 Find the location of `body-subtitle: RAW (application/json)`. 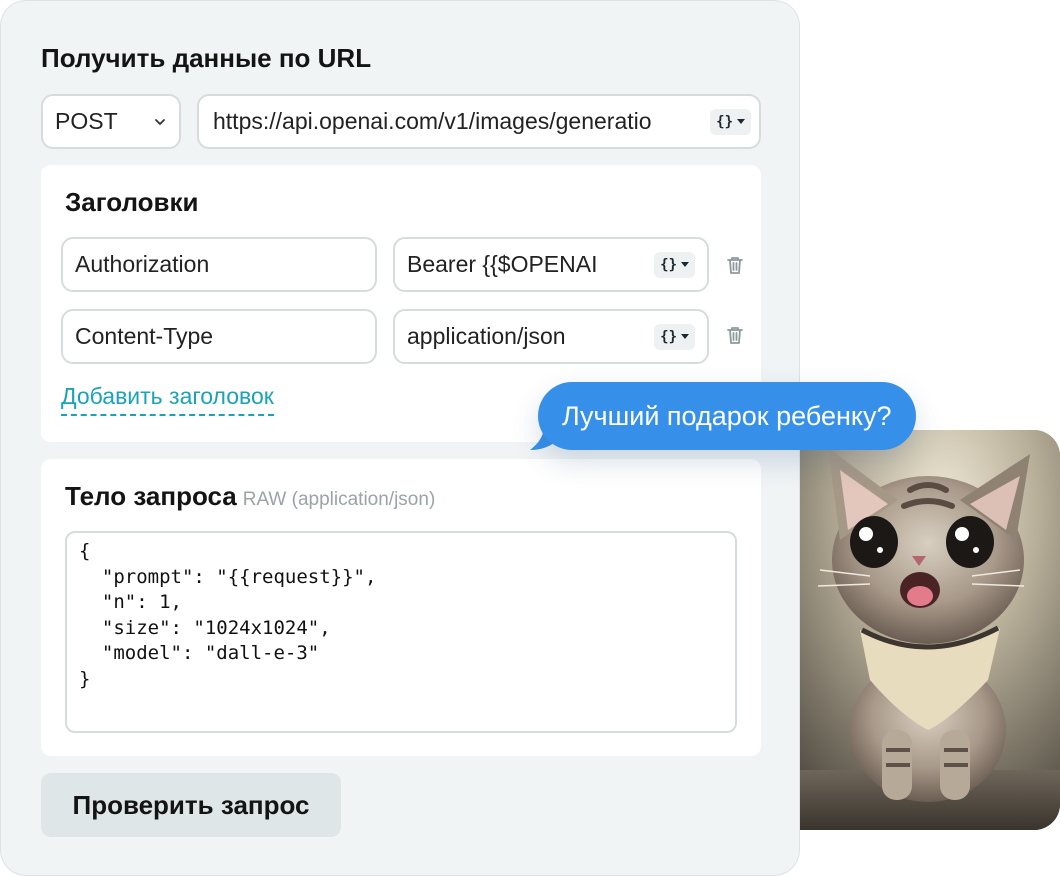

body-subtitle: RAW (application/json) is located at coordinates (339, 499).